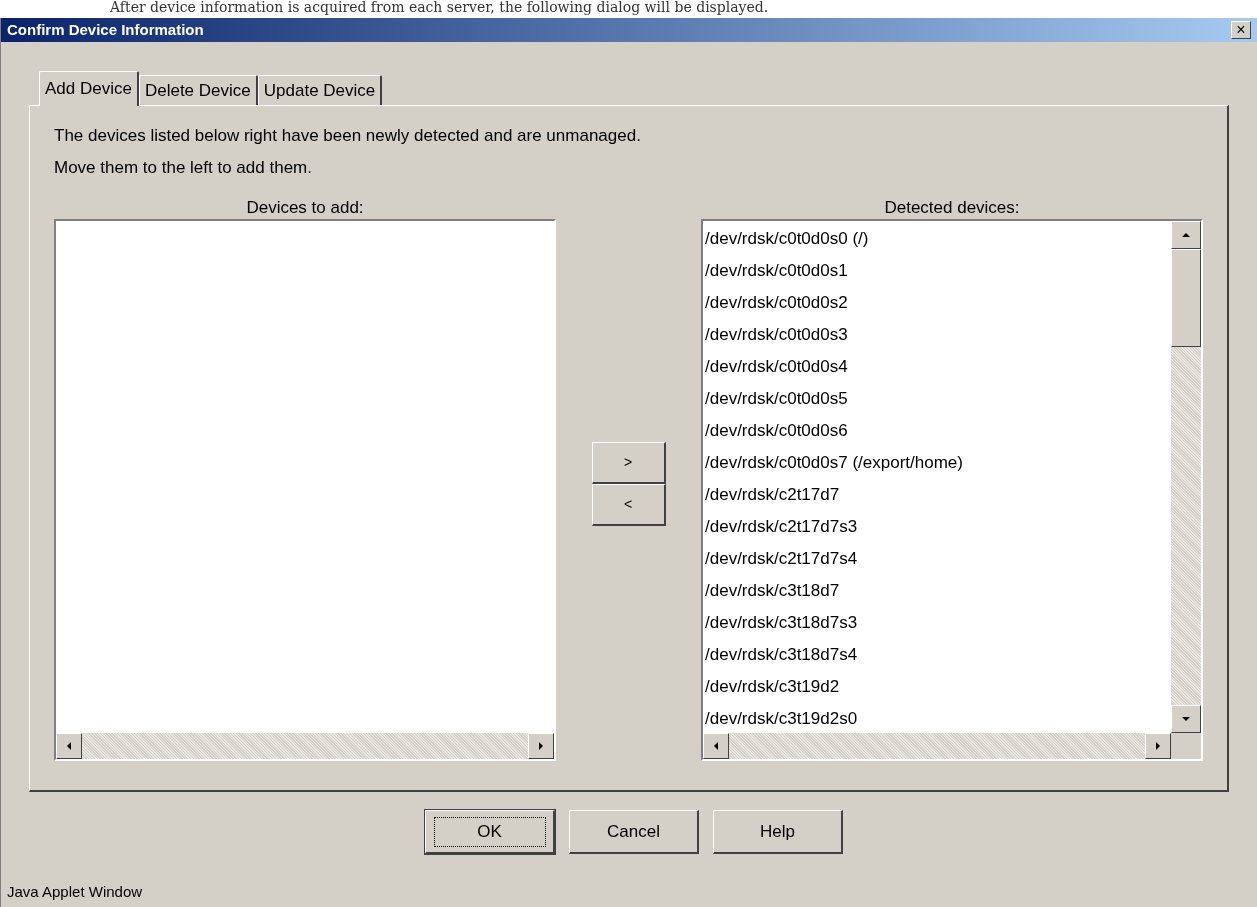 This screenshot has height=907, width=1257. What do you see at coordinates (938, 655) in the screenshot?
I see `list-item: /dev/rdsk/c3t18d7s4` at bounding box center [938, 655].